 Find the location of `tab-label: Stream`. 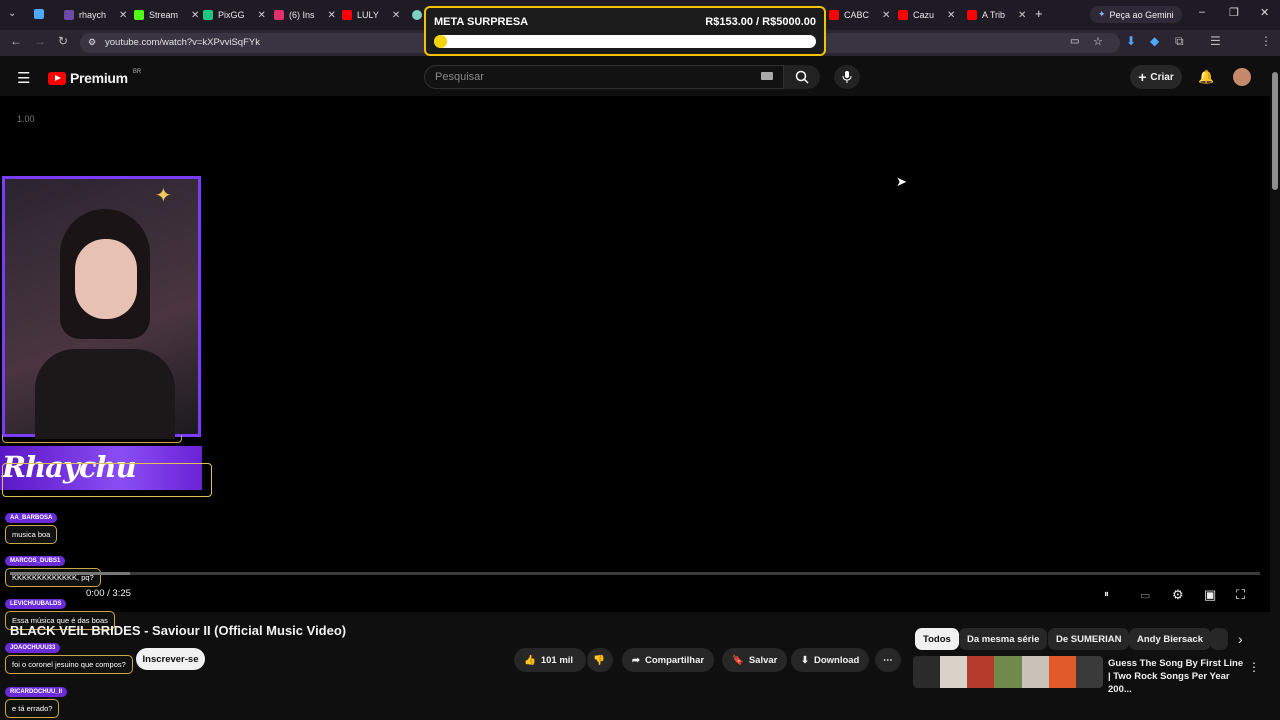

tab-label: Stream is located at coordinates (164, 15).